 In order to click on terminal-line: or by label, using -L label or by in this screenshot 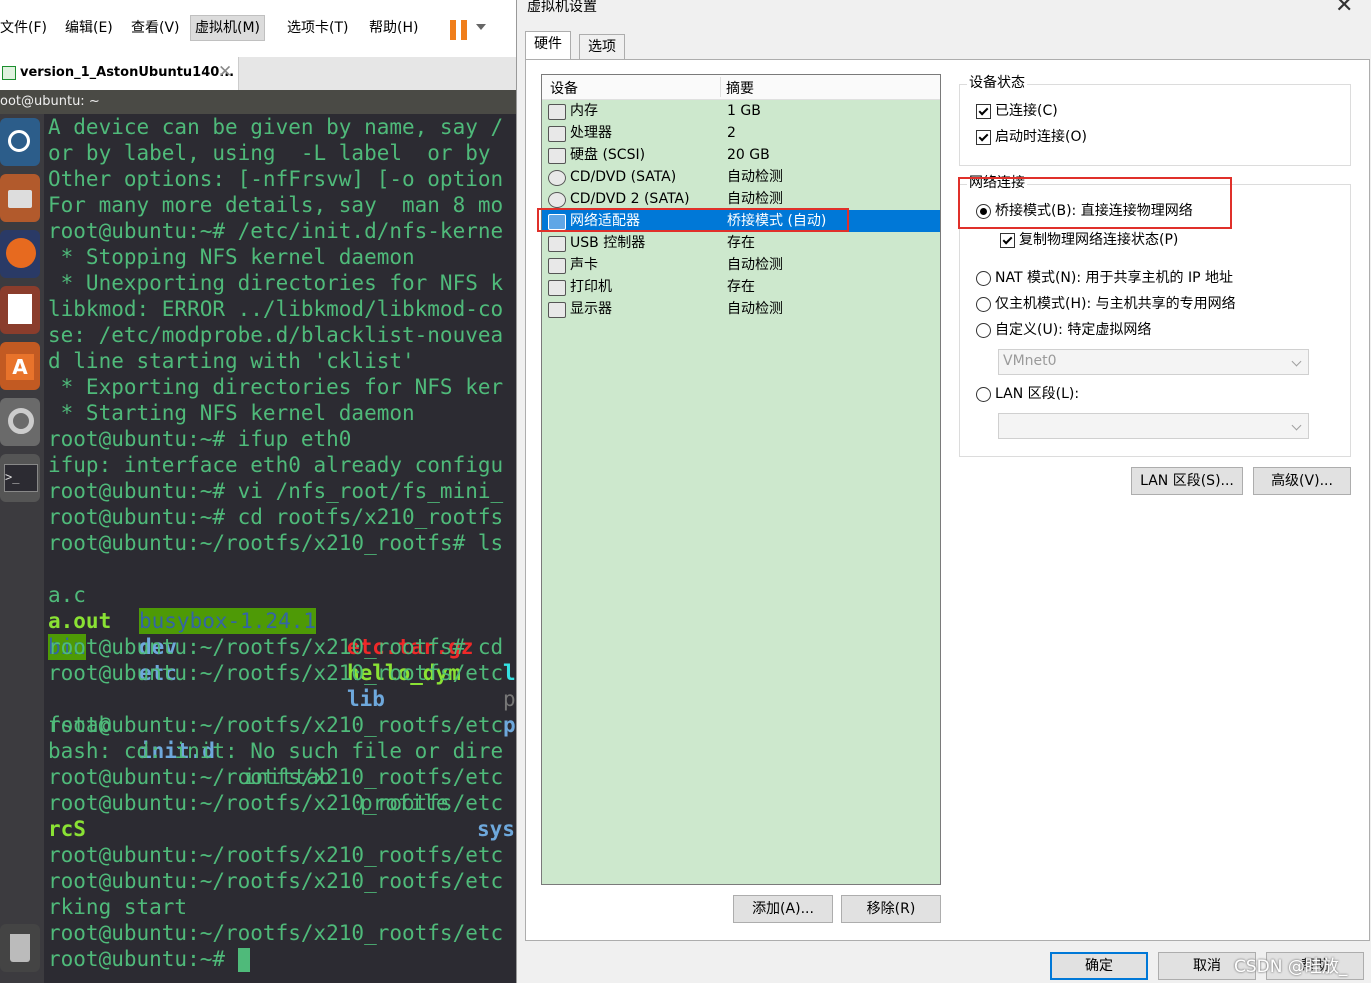, I will do `click(276, 153)`.